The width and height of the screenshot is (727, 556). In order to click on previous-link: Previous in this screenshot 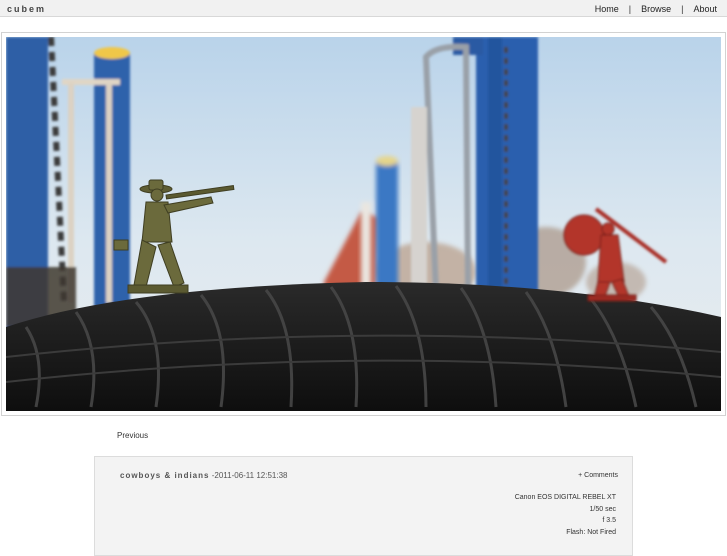, I will do `click(132, 435)`.